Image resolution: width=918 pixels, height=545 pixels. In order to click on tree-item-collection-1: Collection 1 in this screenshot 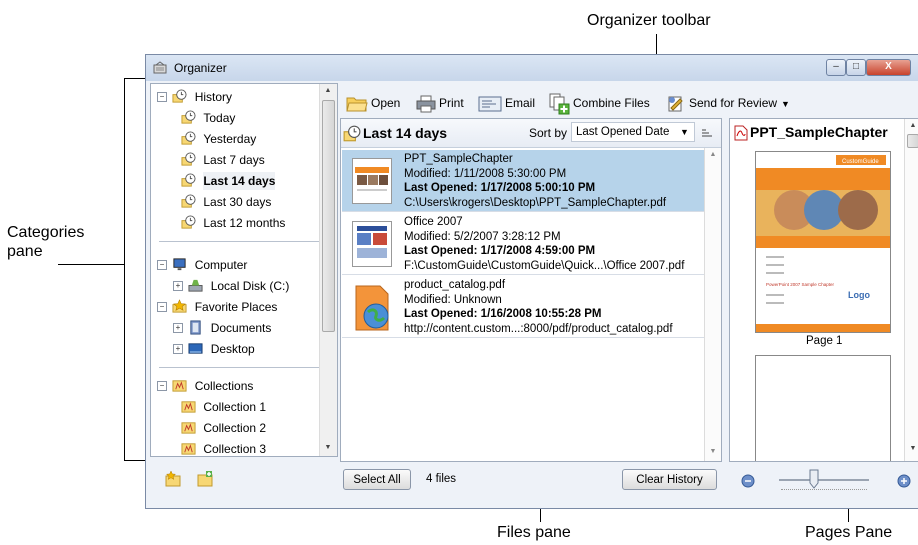, I will do `click(223, 406)`.